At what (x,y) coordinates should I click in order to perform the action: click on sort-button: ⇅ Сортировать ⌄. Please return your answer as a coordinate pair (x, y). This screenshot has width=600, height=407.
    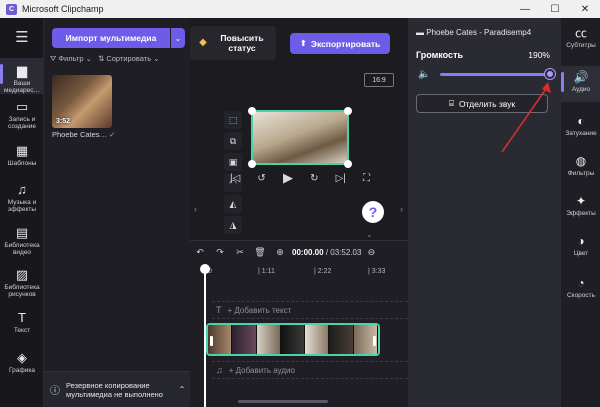
    Looking at the image, I should click on (129, 59).